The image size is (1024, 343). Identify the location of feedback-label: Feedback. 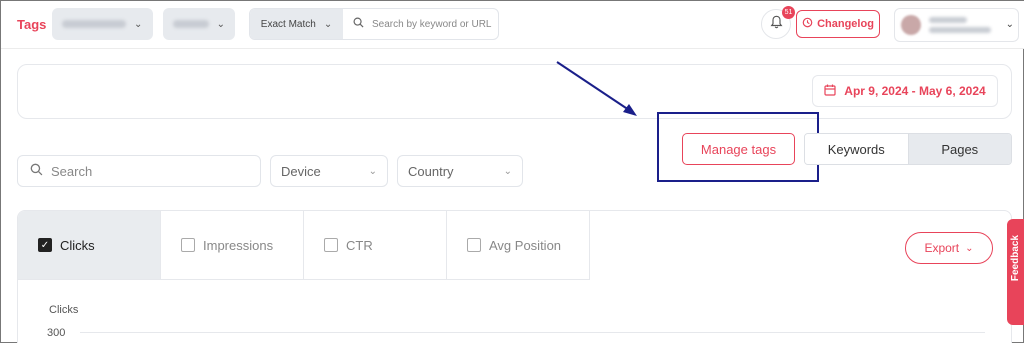
(1015, 258).